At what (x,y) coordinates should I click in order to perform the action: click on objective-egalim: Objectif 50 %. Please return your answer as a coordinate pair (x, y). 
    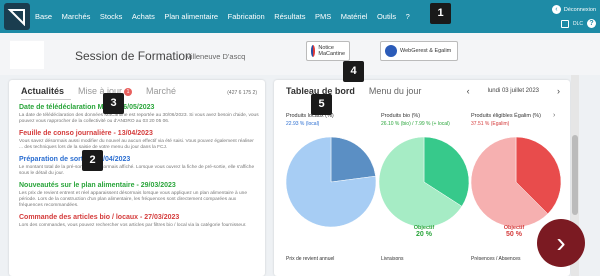
    Looking at the image, I should click on (514, 231).